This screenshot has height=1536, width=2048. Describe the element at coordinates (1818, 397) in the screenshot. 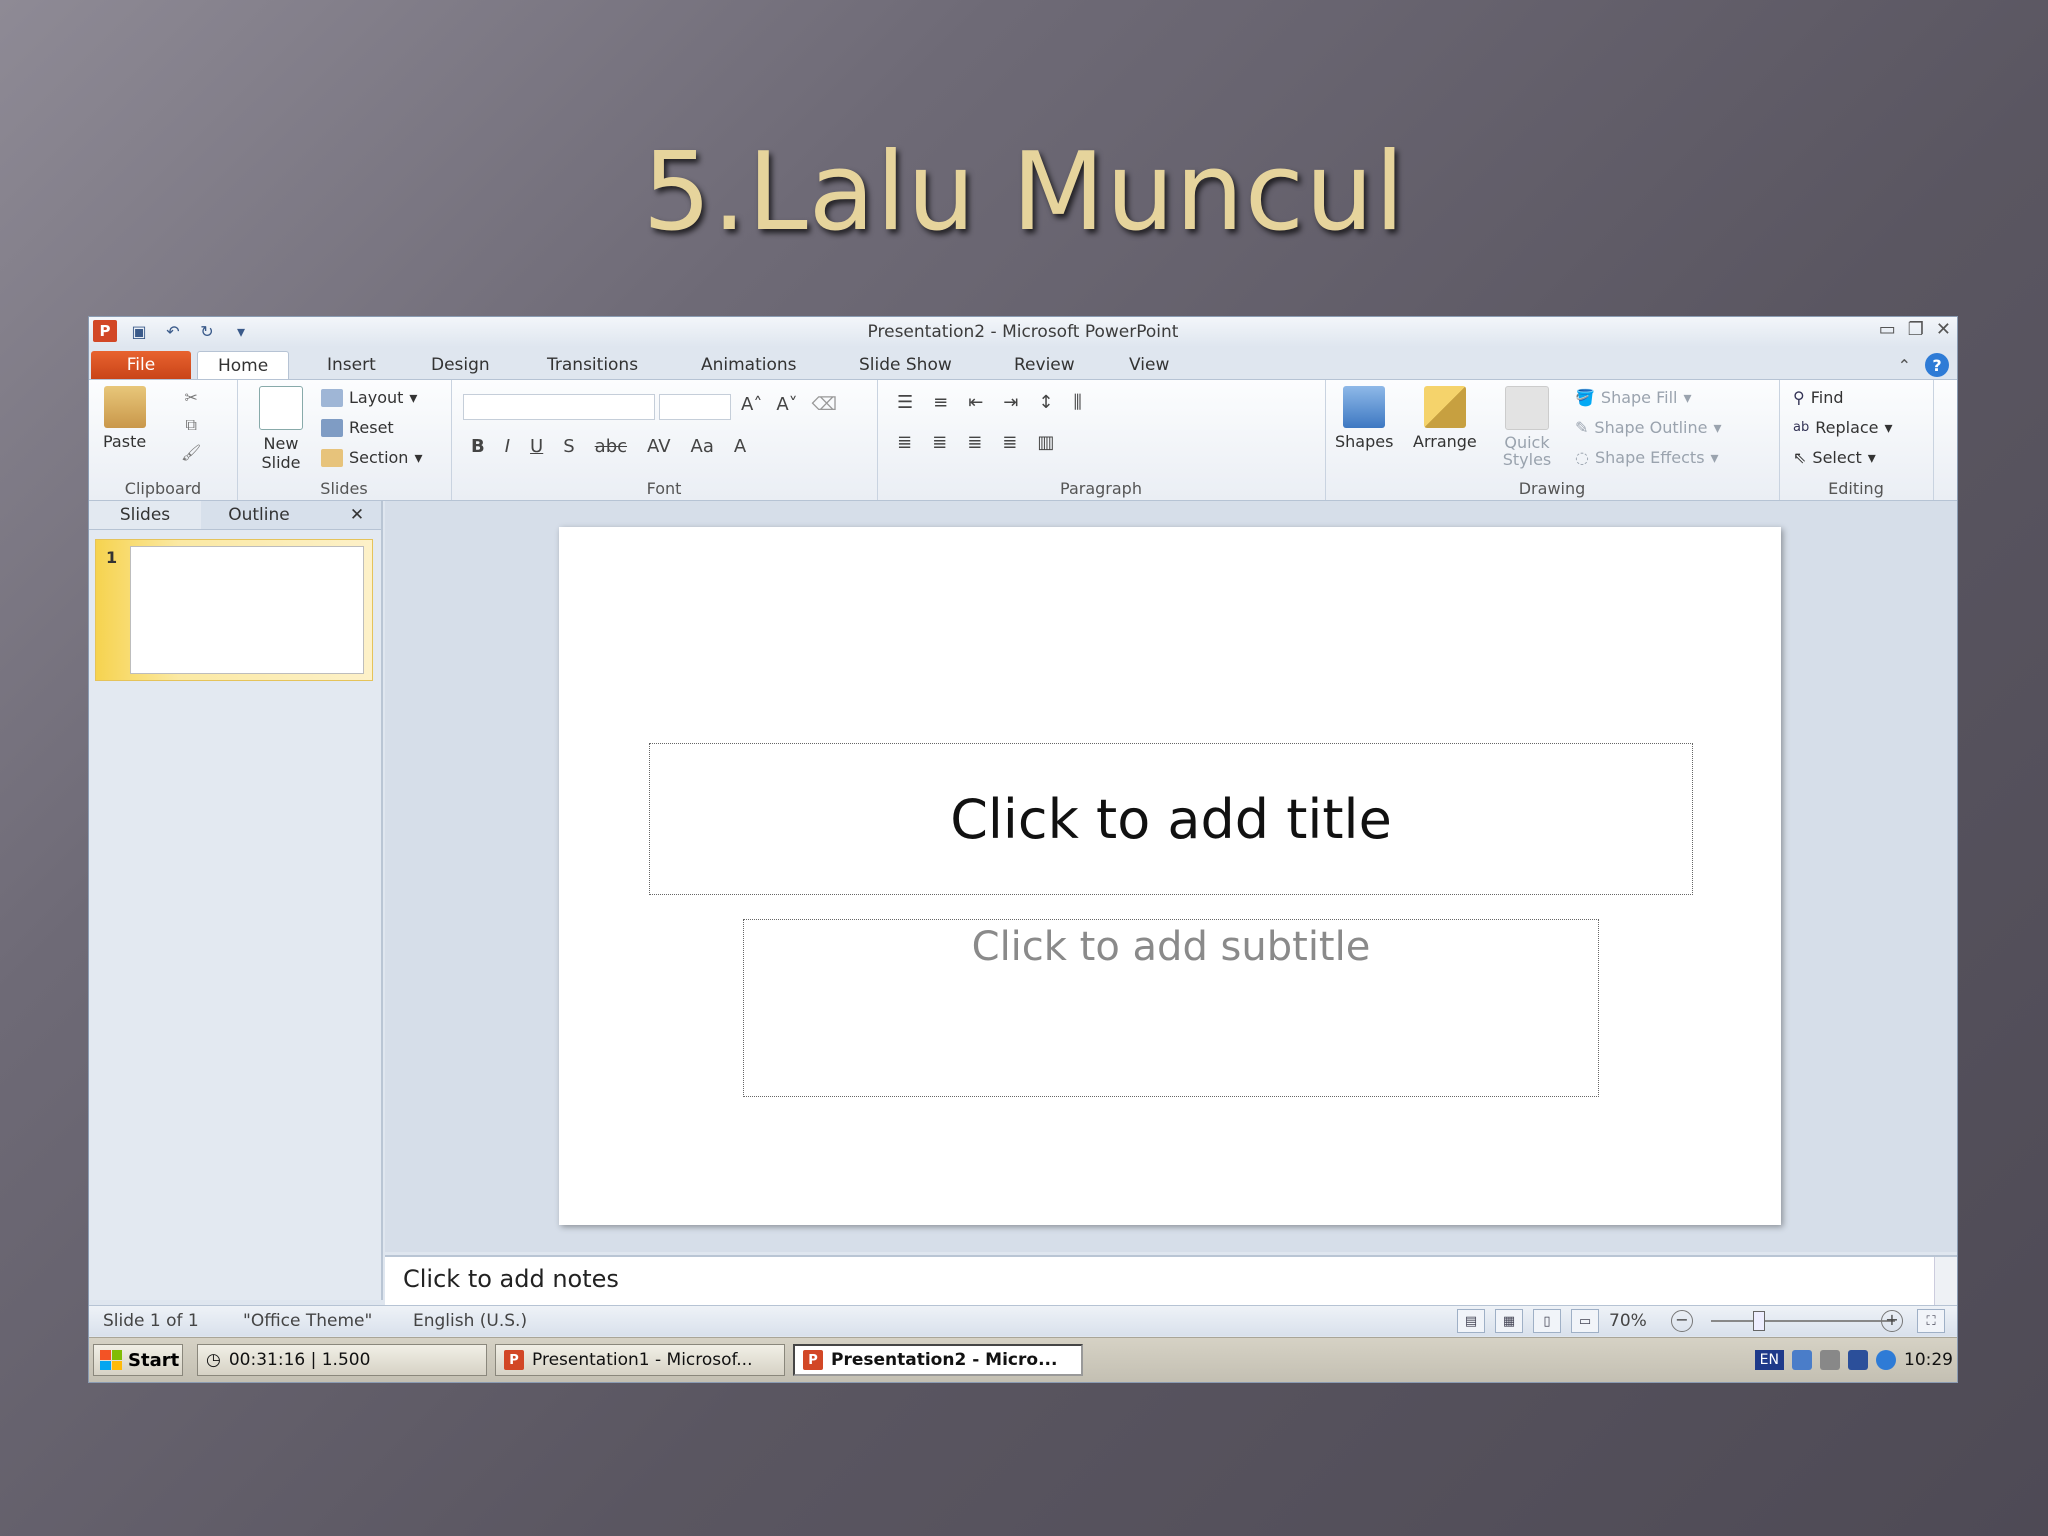

I see `find-button: ⚲ Find` at that location.